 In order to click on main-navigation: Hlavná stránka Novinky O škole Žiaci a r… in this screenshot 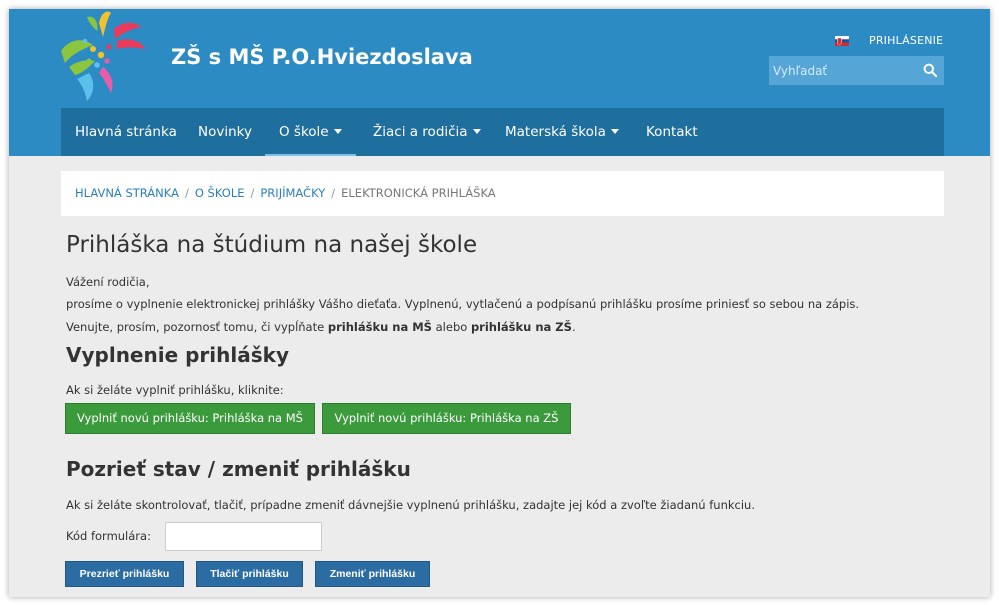, I will do `click(502, 132)`.